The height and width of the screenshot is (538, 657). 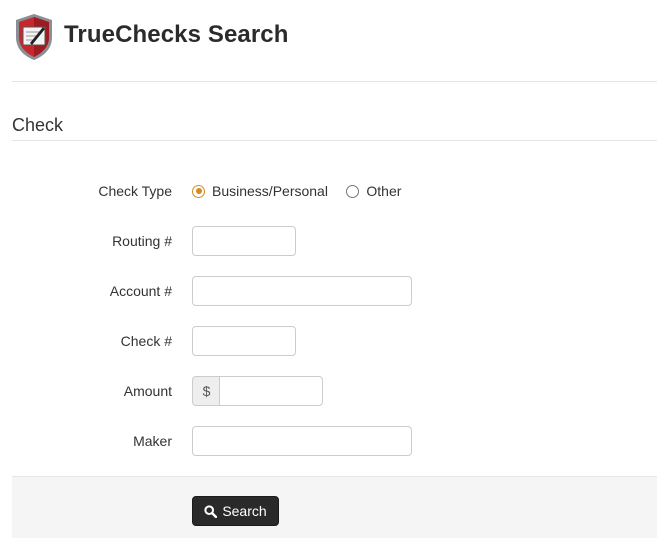 I want to click on check-number-label: Check #, so click(x=146, y=341).